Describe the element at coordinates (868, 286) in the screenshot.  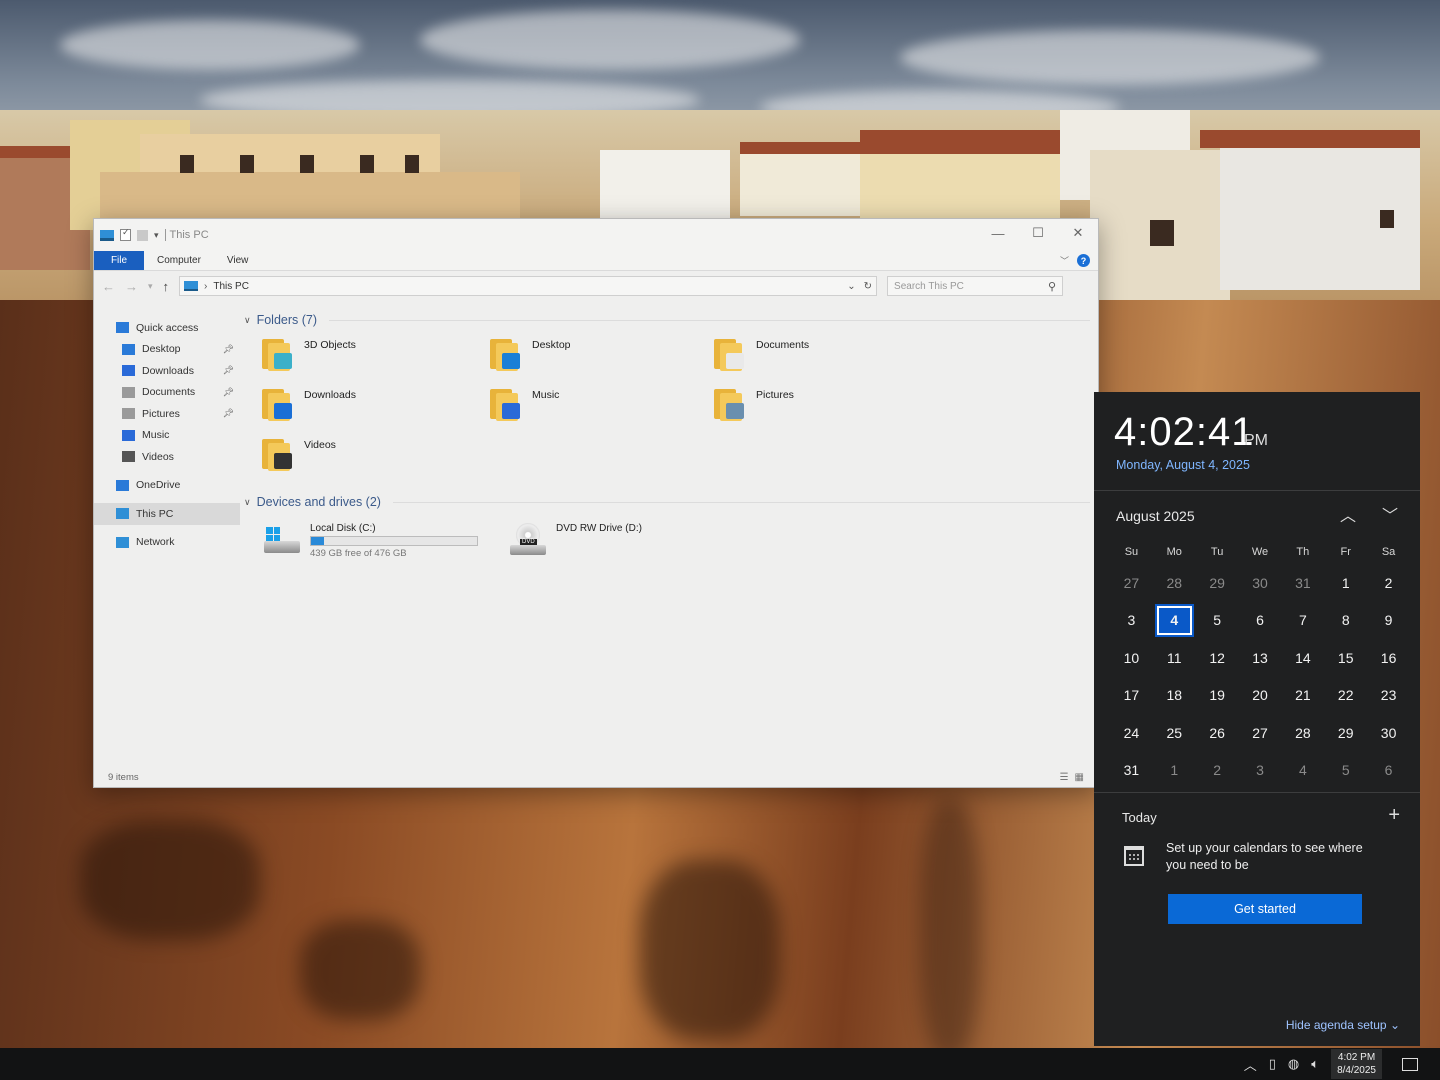
I see `refresh-icon: ↻` at that location.